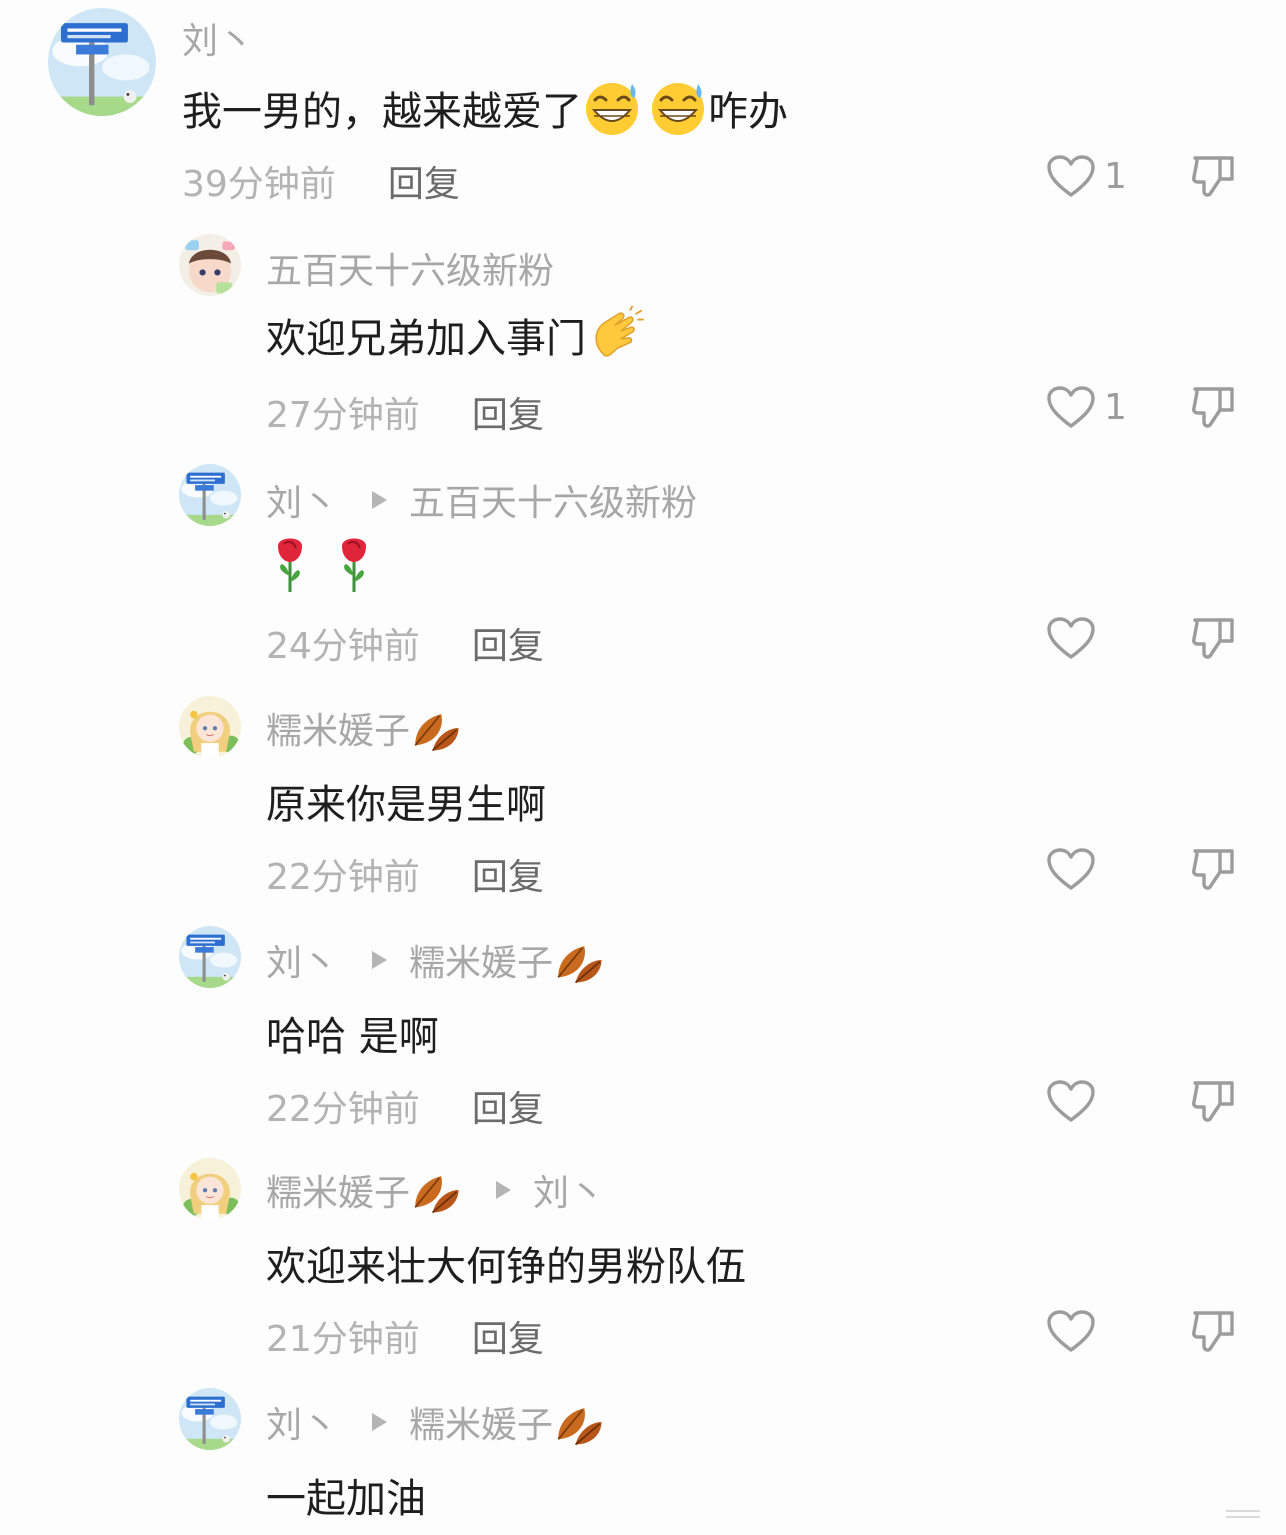 This screenshot has height=1535, width=1286. Describe the element at coordinates (426, 339) in the screenshot. I see `comment-text-main: 欢迎兄弟加入事门` at that location.